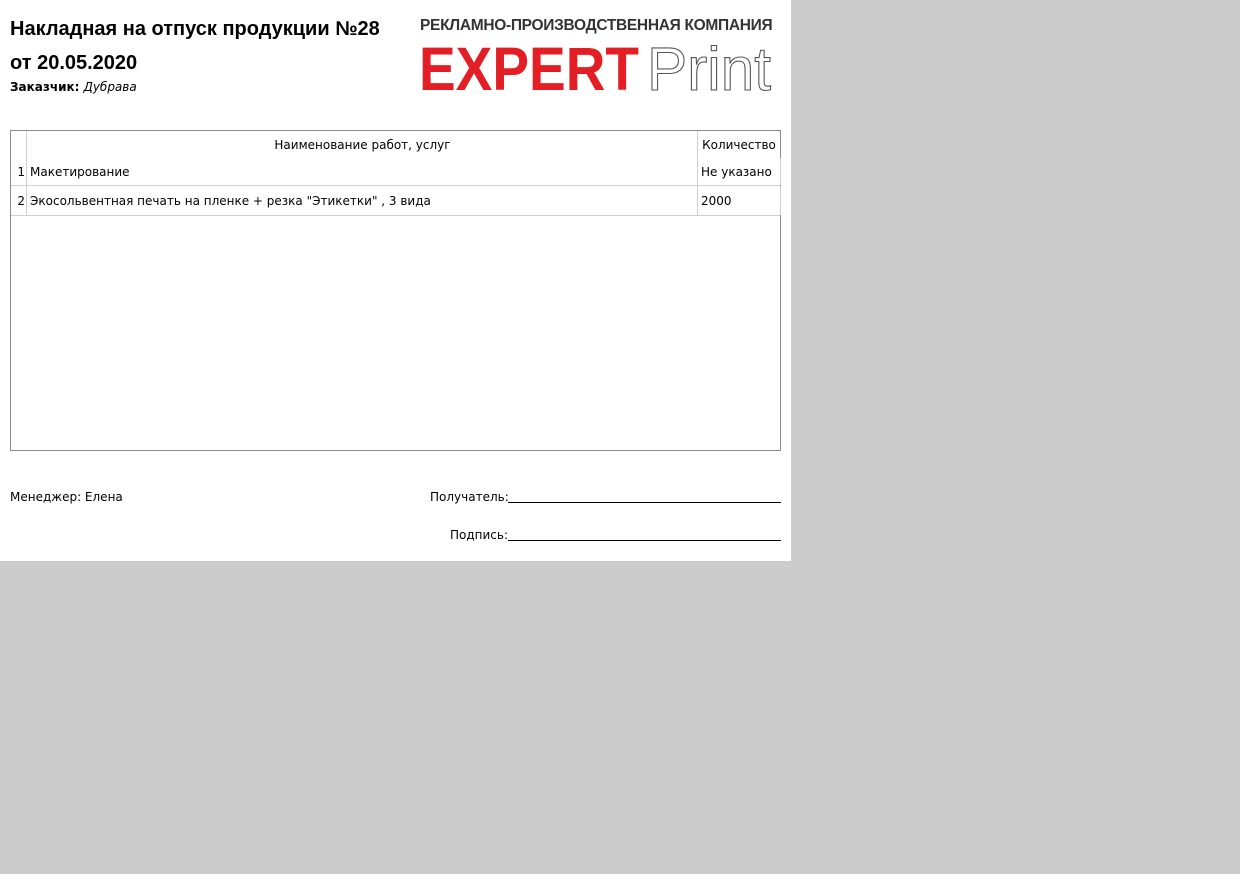 The image size is (1240, 874). I want to click on header-name: Наименование работ, услуг, so click(362, 144).